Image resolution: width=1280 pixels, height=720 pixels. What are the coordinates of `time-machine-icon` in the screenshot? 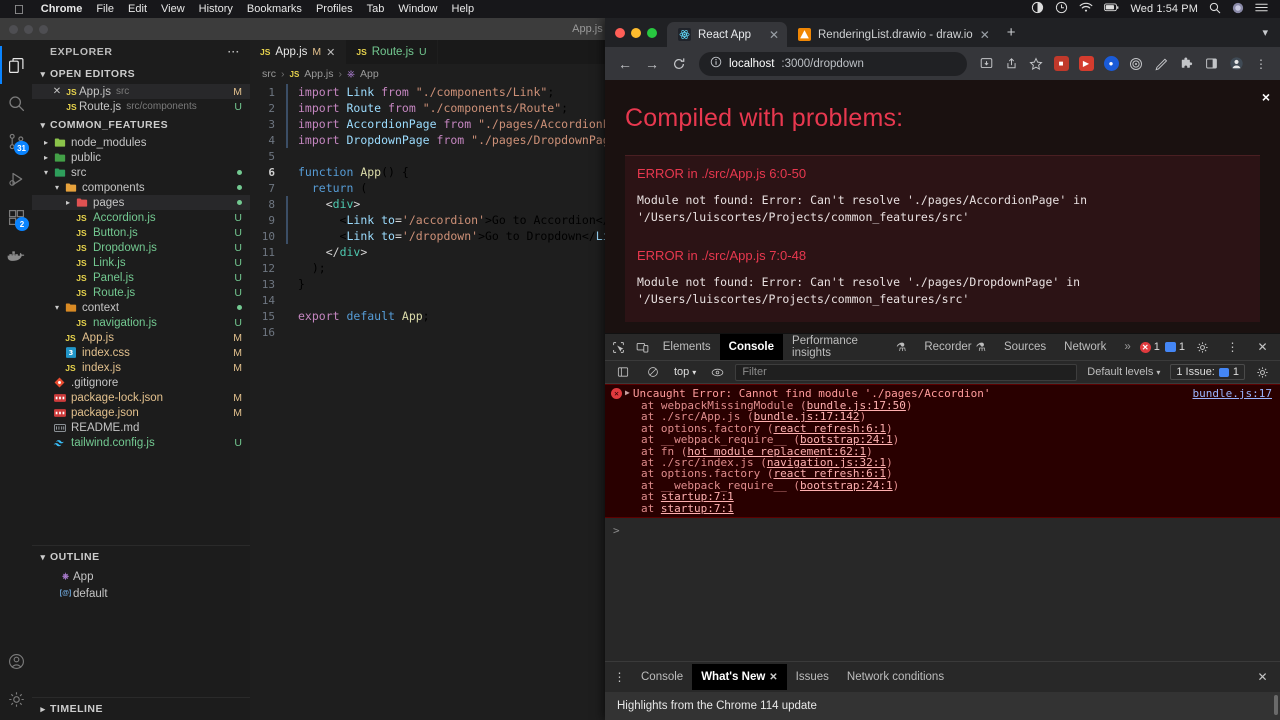 It's located at (1061, 9).